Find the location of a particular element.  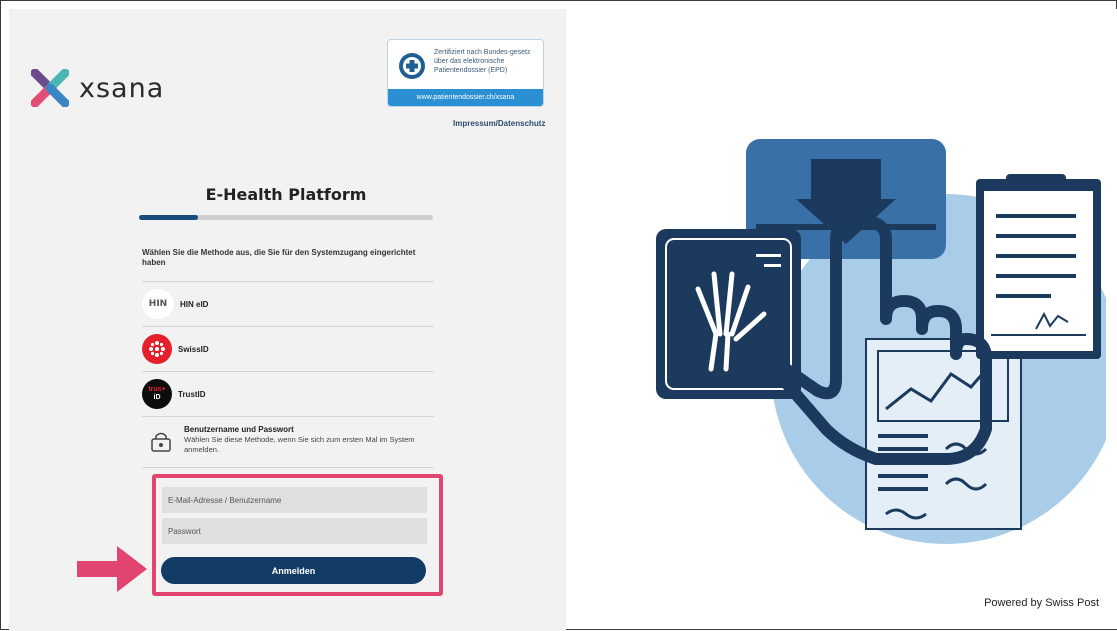

login-form-highlight: Anmelden is located at coordinates (297, 535).